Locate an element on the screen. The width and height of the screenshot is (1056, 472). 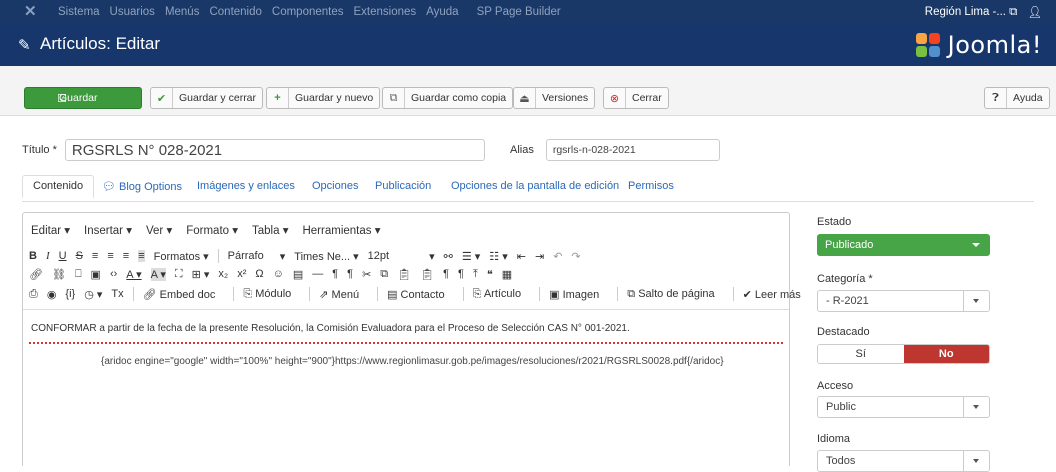
tab-imagenes: Imágenes y enlaces is located at coordinates (246, 186).